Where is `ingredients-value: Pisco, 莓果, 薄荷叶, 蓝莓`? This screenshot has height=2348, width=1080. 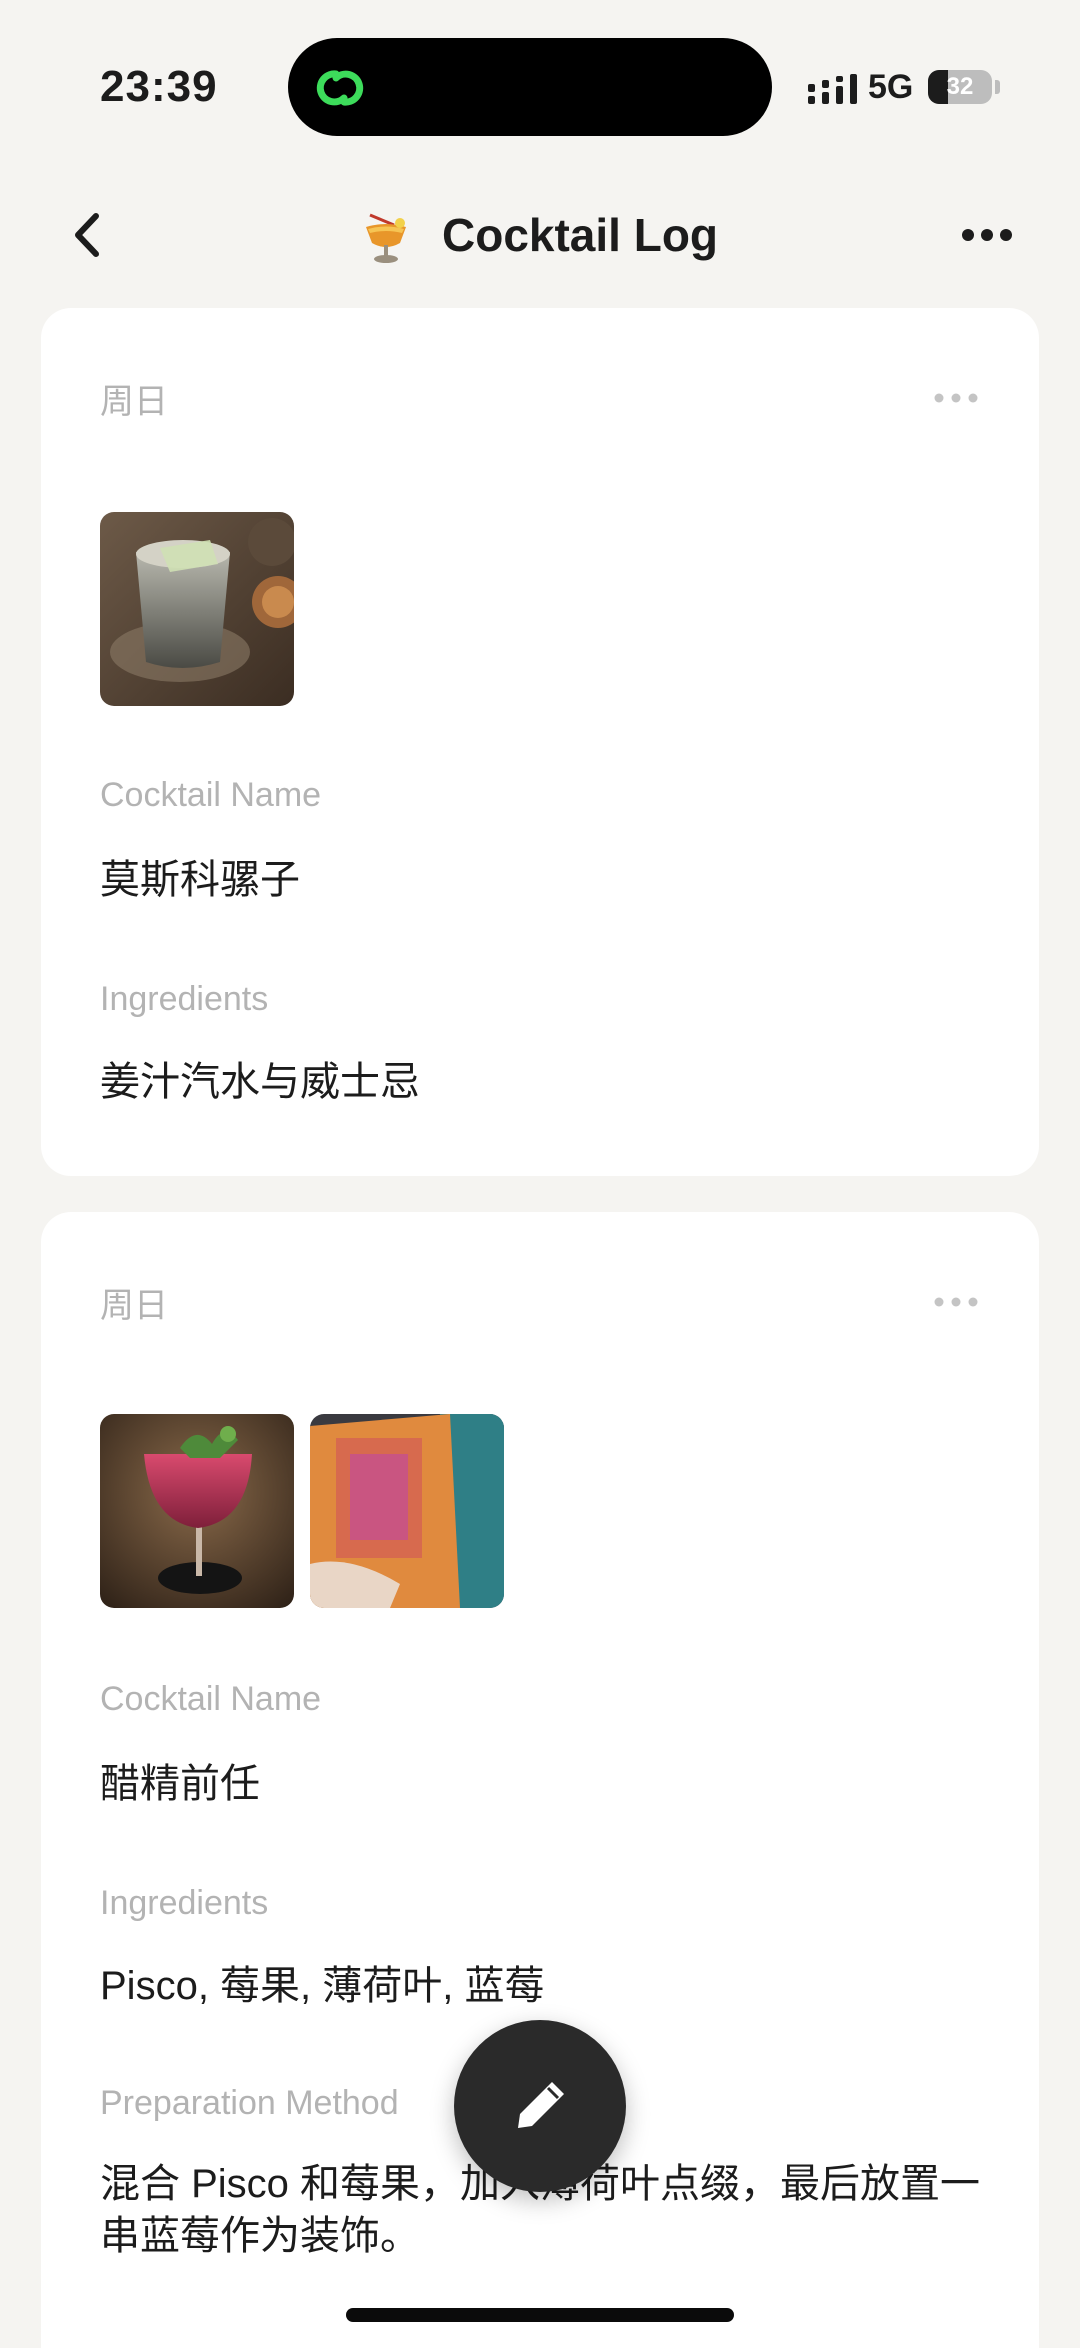 ingredients-value: Pisco, 莓果, 薄荷叶, 蓝莓 is located at coordinates (322, 1986).